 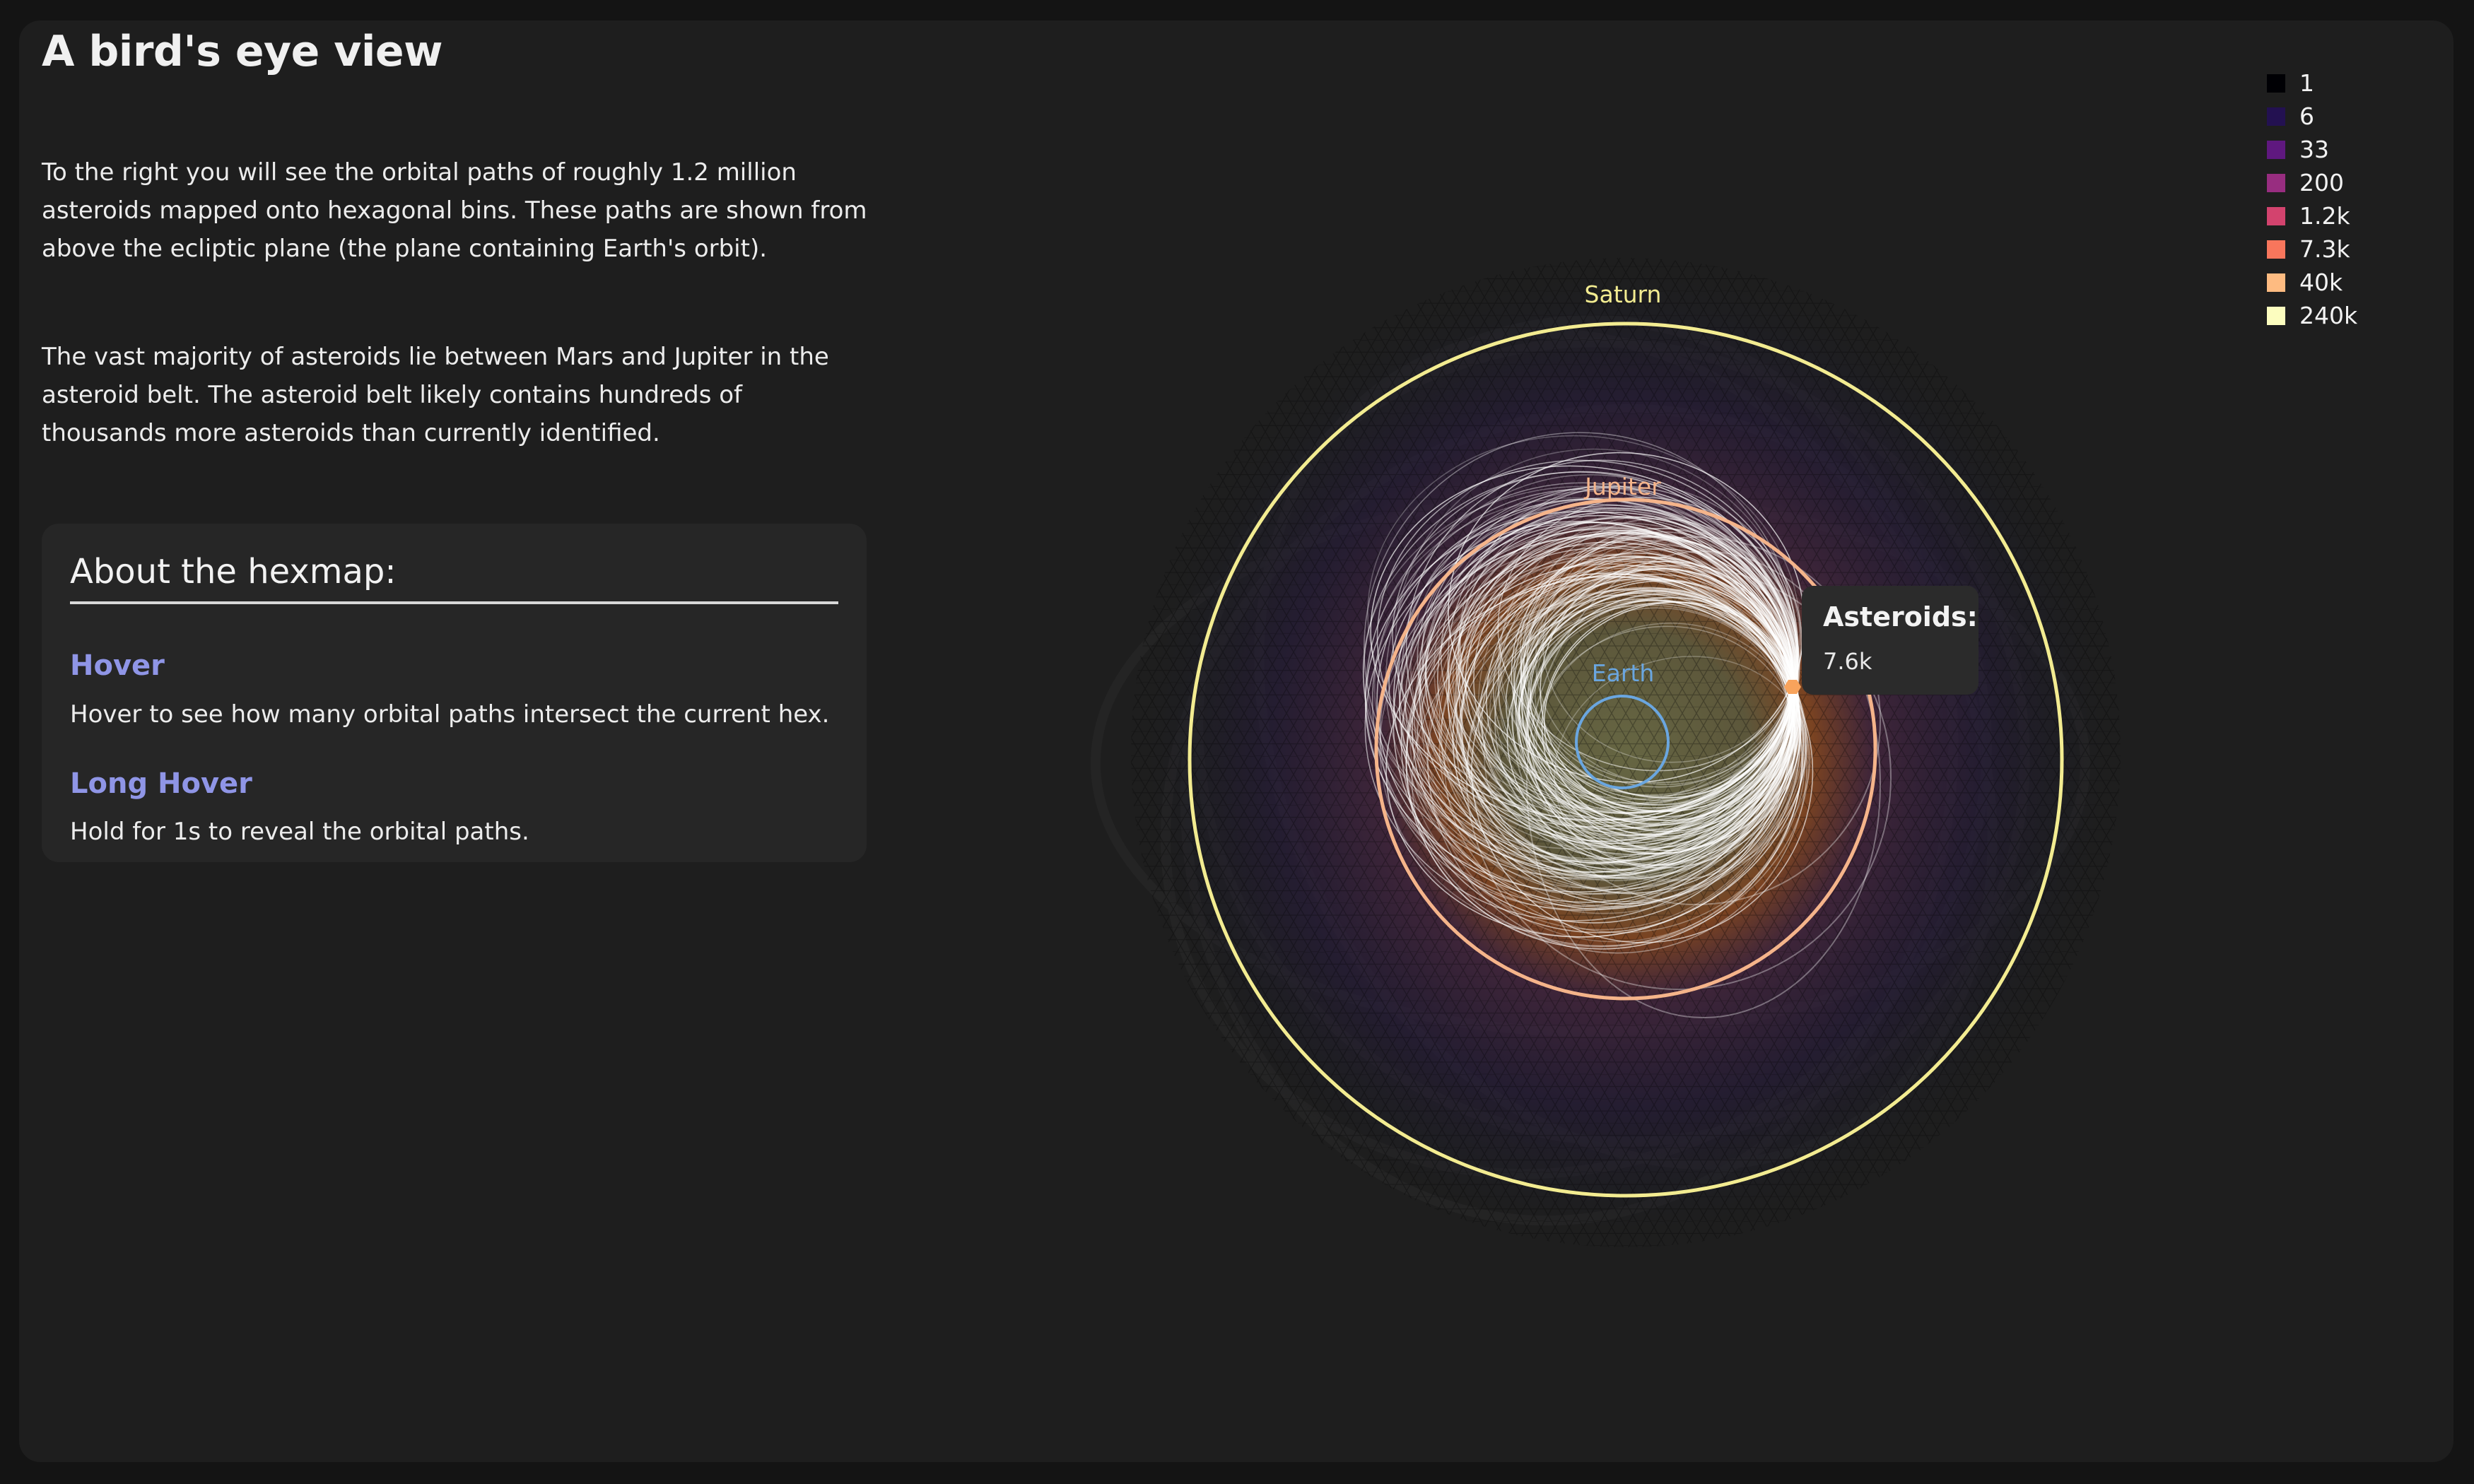 What do you see at coordinates (1622, 486) in the screenshot?
I see `jupiter-label: Jupiter` at bounding box center [1622, 486].